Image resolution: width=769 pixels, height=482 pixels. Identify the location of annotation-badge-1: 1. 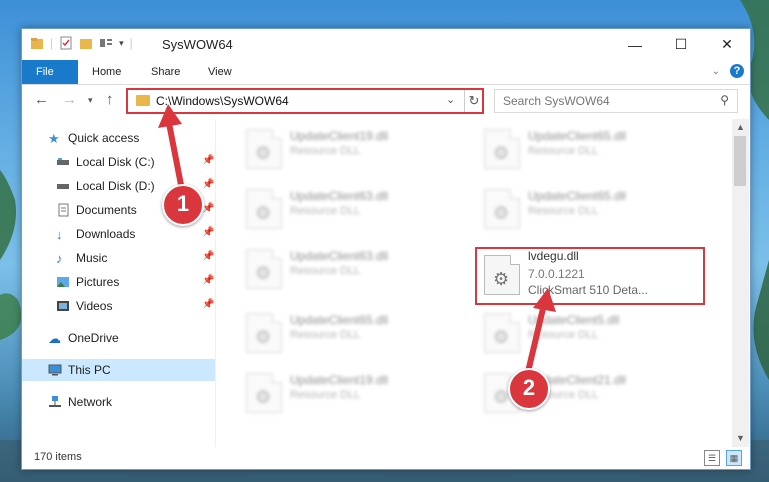
(183, 205).